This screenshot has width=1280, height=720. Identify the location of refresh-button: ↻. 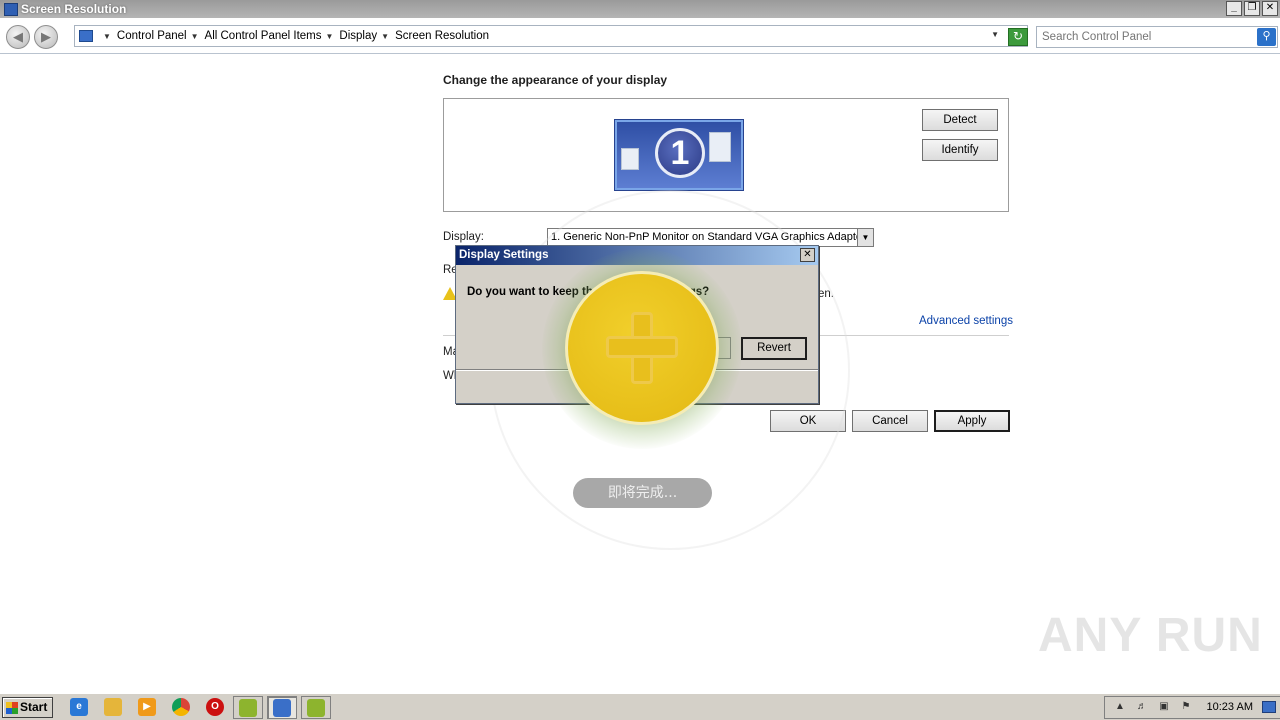
(1018, 37).